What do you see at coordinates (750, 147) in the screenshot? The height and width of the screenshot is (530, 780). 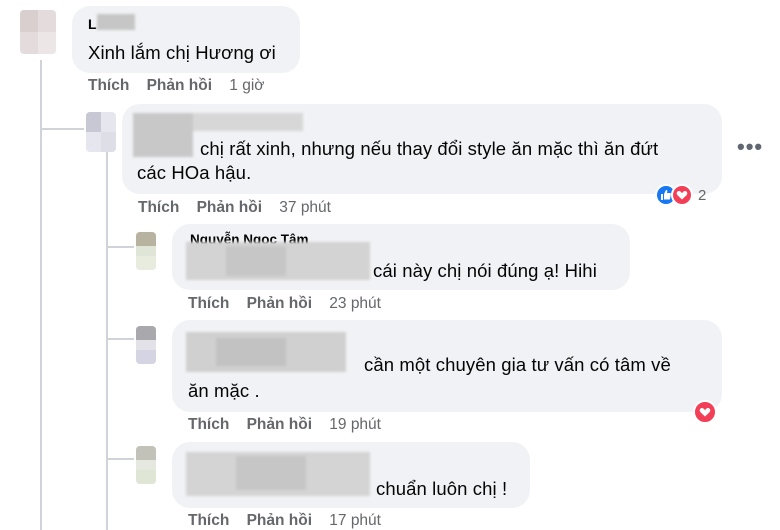 I see `more-options-icon: •••` at bounding box center [750, 147].